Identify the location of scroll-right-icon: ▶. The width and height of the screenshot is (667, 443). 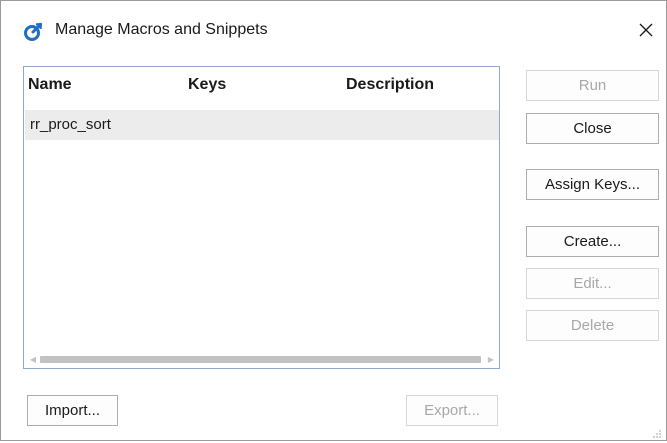
(491, 359).